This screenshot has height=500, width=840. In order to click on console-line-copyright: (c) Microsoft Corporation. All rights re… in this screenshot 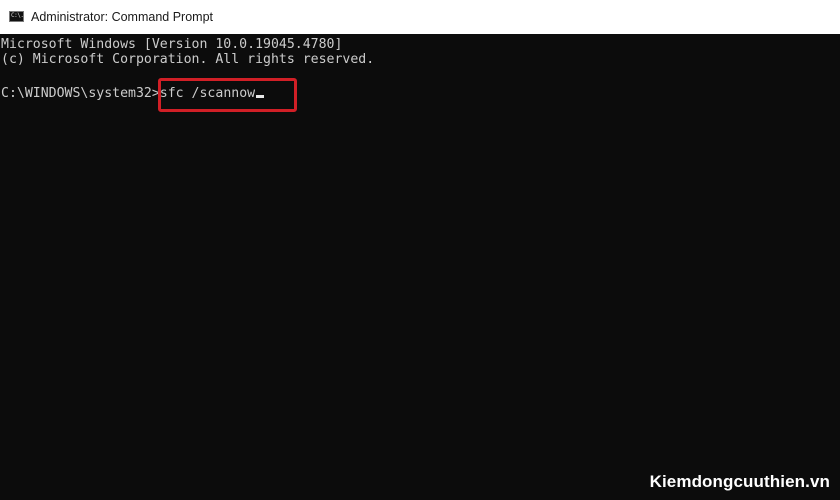, I will do `click(188, 59)`.